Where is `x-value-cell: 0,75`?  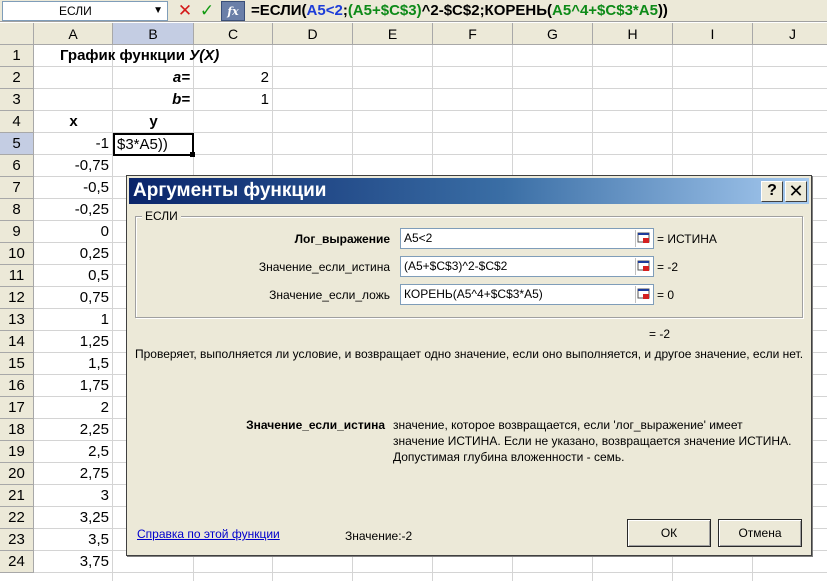 x-value-cell: 0,75 is located at coordinates (73, 298).